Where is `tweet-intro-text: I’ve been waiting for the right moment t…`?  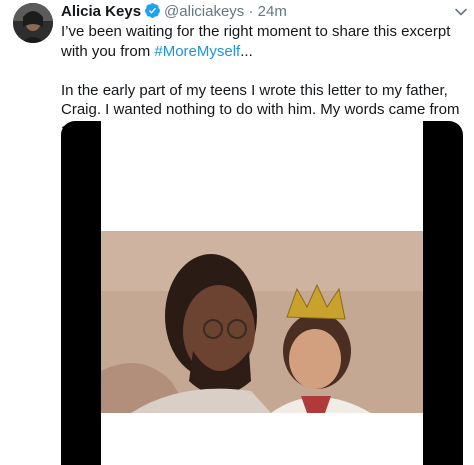
tweet-intro-text: I’ve been waiting for the right moment t… is located at coordinates (256, 41).